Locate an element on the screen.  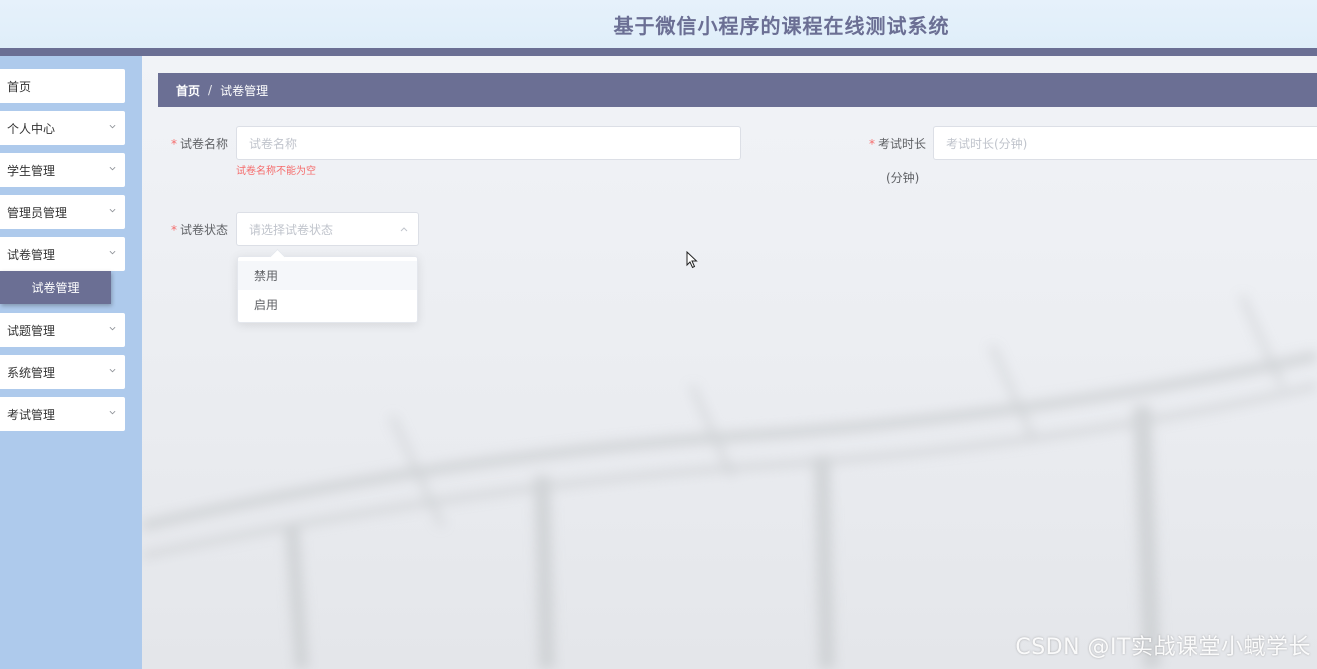
status-option-disabled: 禁用 is located at coordinates (327, 275).